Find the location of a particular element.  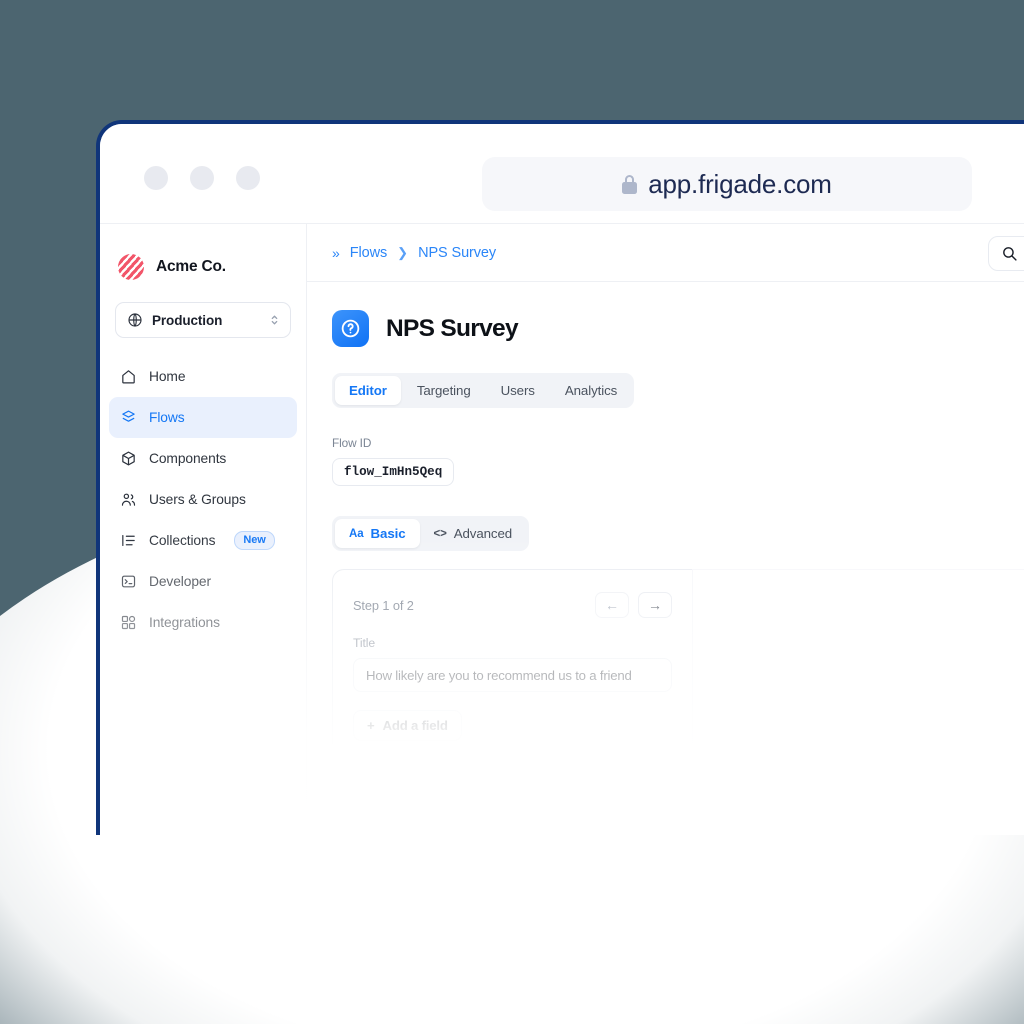

page-header: NPS Survey is located at coordinates (678, 328).